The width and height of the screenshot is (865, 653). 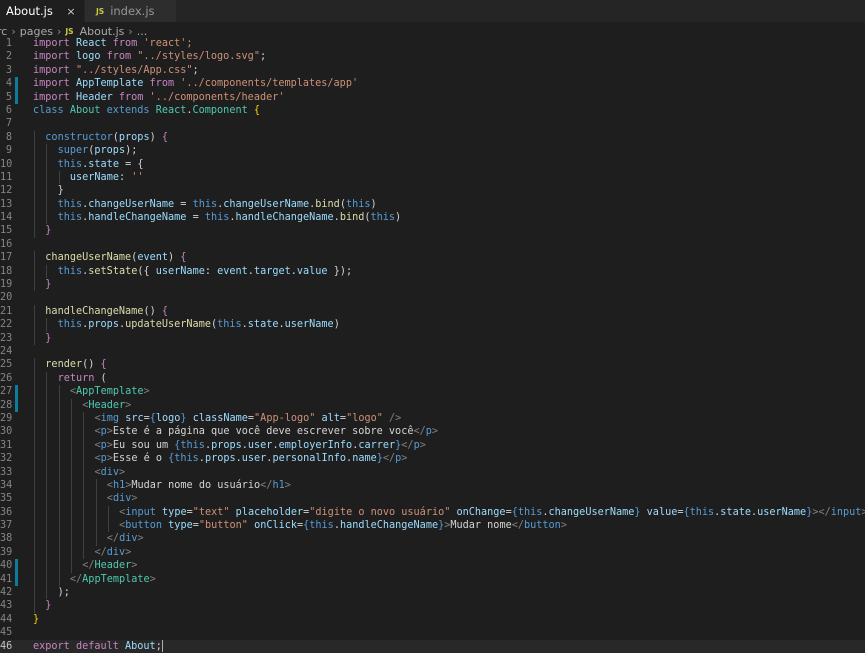 What do you see at coordinates (432, 593) in the screenshot?
I see `code-line: 42);` at bounding box center [432, 593].